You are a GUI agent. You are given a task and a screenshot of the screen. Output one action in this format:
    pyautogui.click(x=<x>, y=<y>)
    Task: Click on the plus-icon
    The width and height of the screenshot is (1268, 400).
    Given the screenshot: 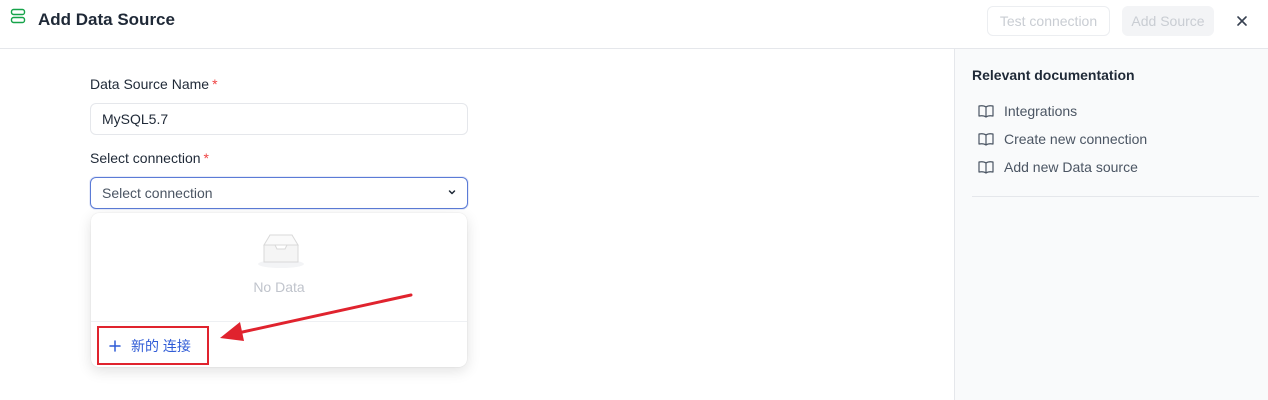 What is the action you would take?
    pyautogui.click(x=115, y=345)
    